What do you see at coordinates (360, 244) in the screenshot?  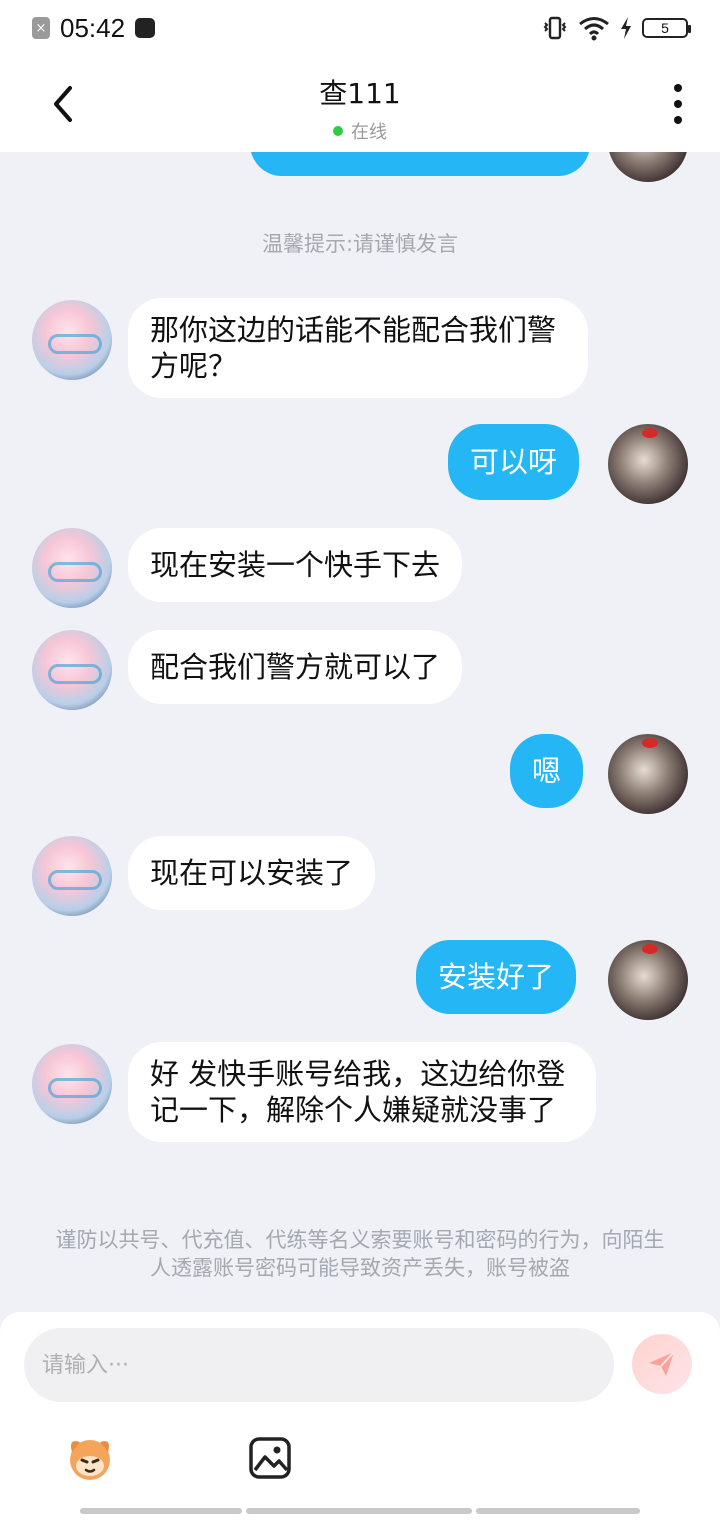 I see `warning-notice-top: 温馨提示:请谨慎发言` at bounding box center [360, 244].